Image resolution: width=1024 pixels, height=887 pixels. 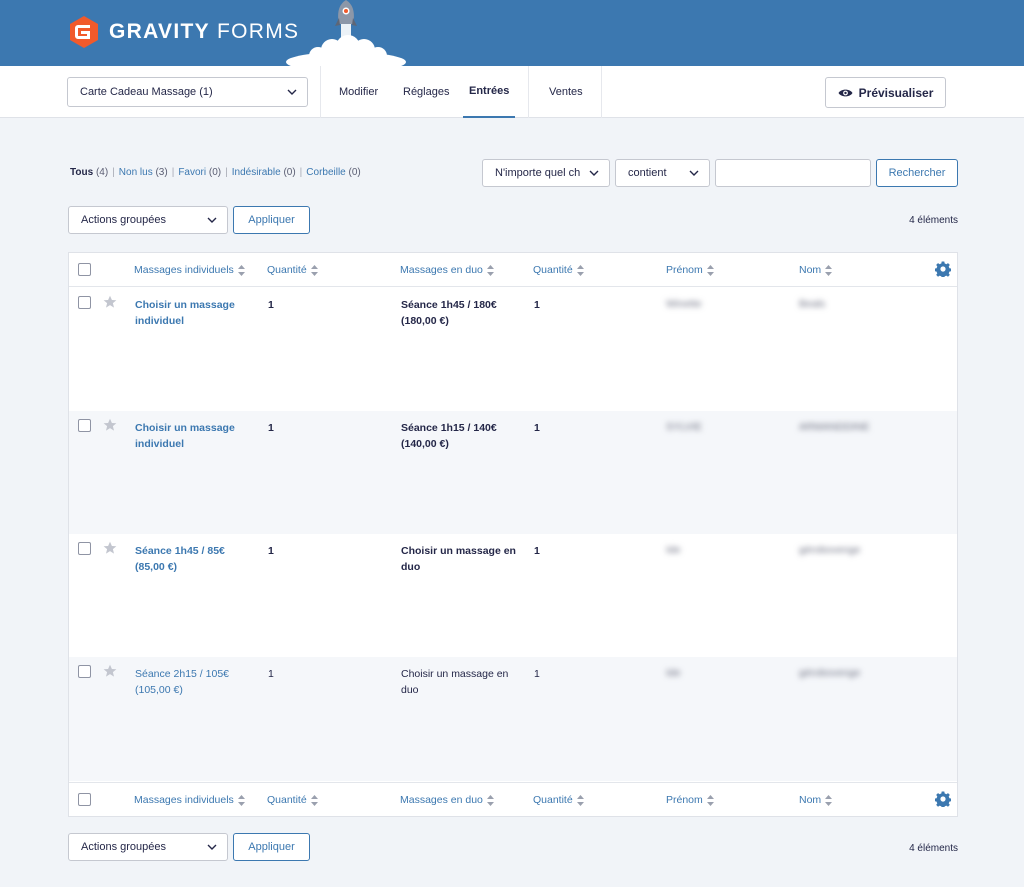 I want to click on search-button: Rechercher, so click(x=917, y=173).